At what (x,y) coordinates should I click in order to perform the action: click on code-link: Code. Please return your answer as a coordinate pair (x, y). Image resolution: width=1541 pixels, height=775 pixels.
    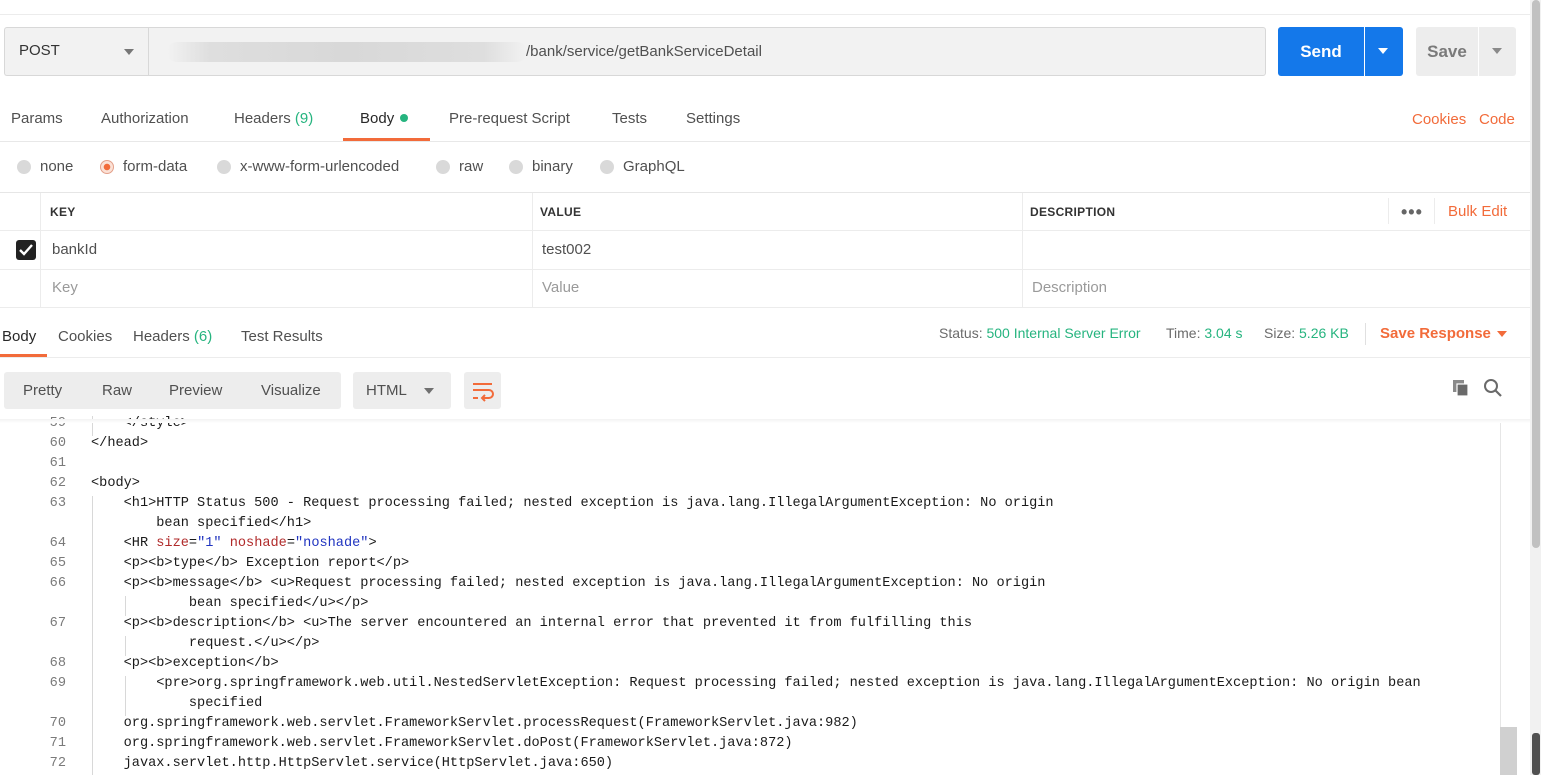
    Looking at the image, I should click on (1497, 119).